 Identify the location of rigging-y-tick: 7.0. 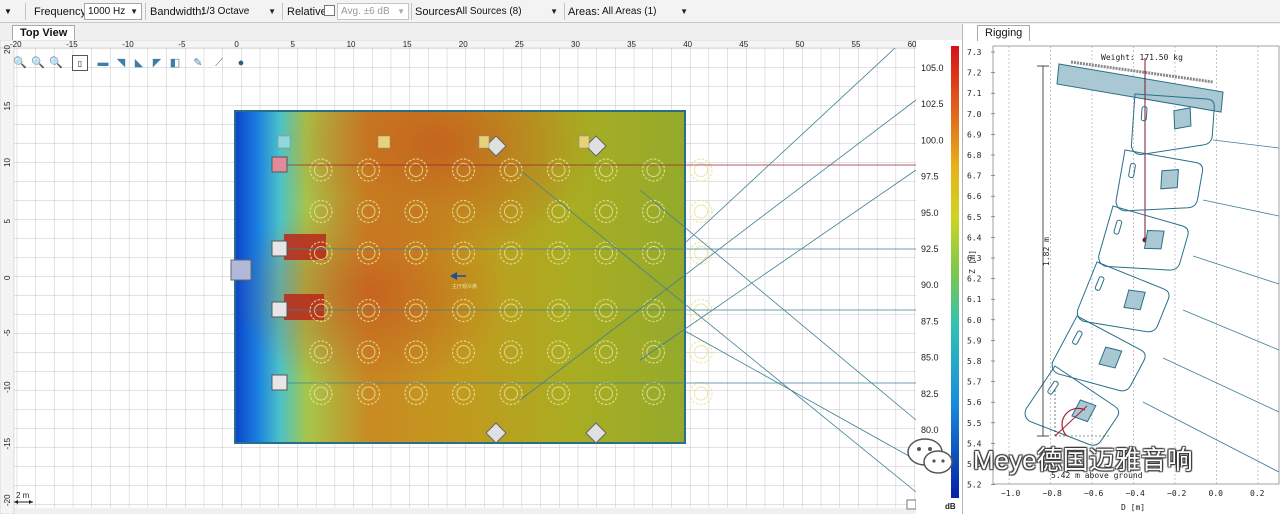
(974, 114).